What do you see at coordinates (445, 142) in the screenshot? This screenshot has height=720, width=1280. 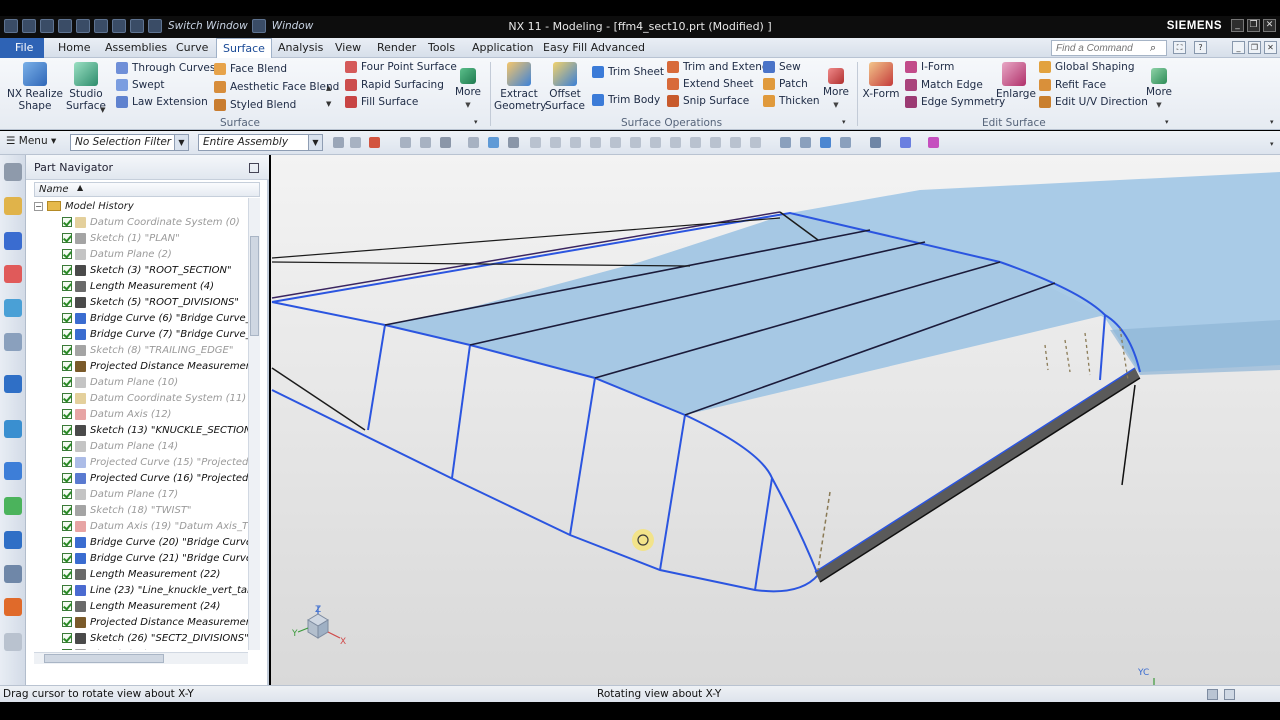 I see `selection-box-icon` at bounding box center [445, 142].